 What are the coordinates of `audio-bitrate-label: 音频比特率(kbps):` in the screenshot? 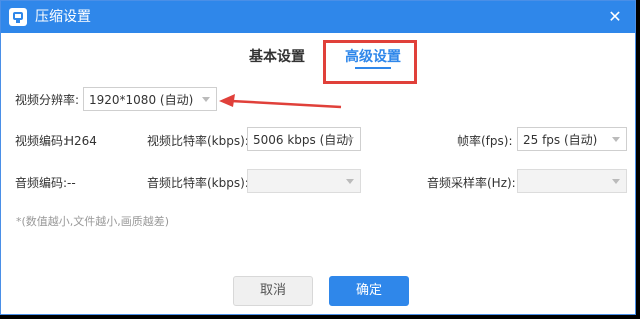 It's located at (198, 183).